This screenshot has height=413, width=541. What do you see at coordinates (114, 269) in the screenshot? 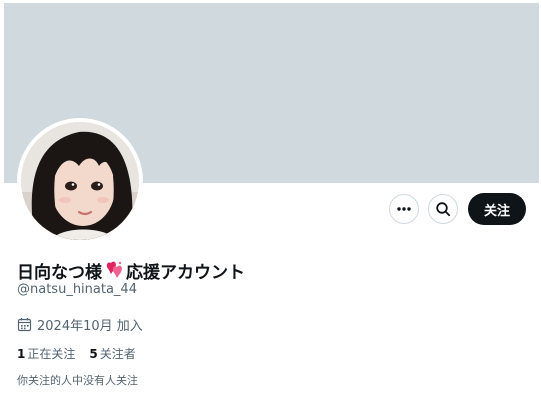
I see `two-hearts-icon` at bounding box center [114, 269].